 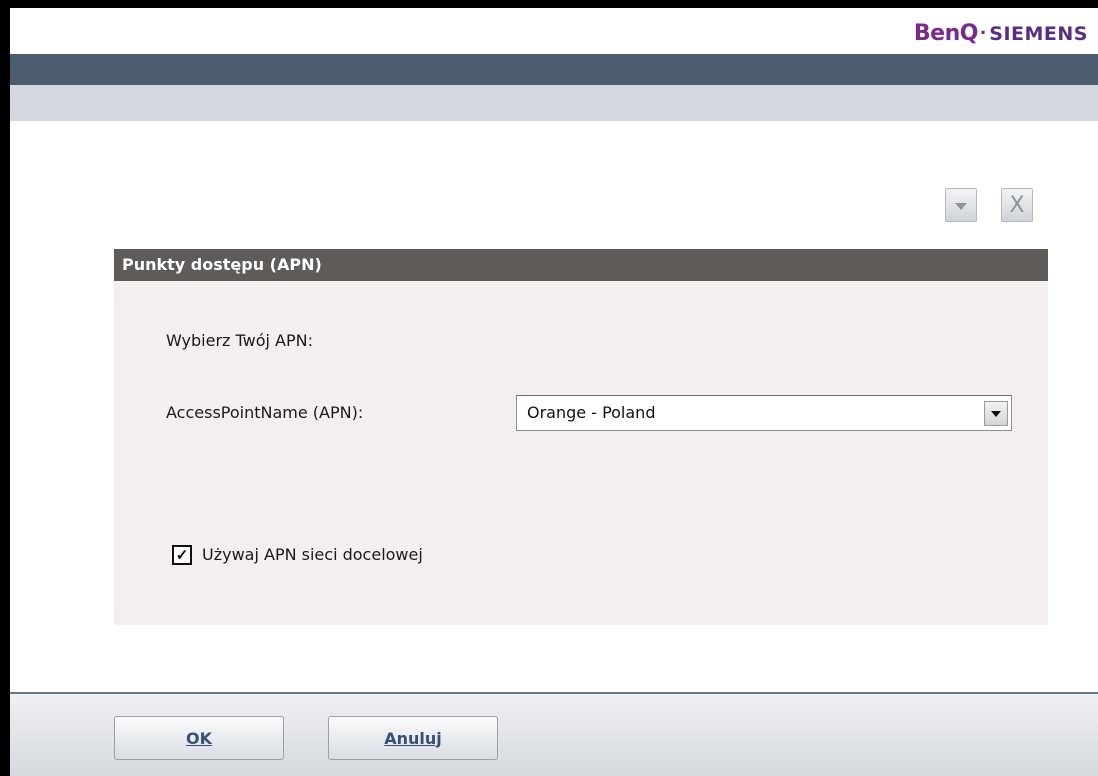 I want to click on brand-benq: BenQ, so click(x=946, y=33).